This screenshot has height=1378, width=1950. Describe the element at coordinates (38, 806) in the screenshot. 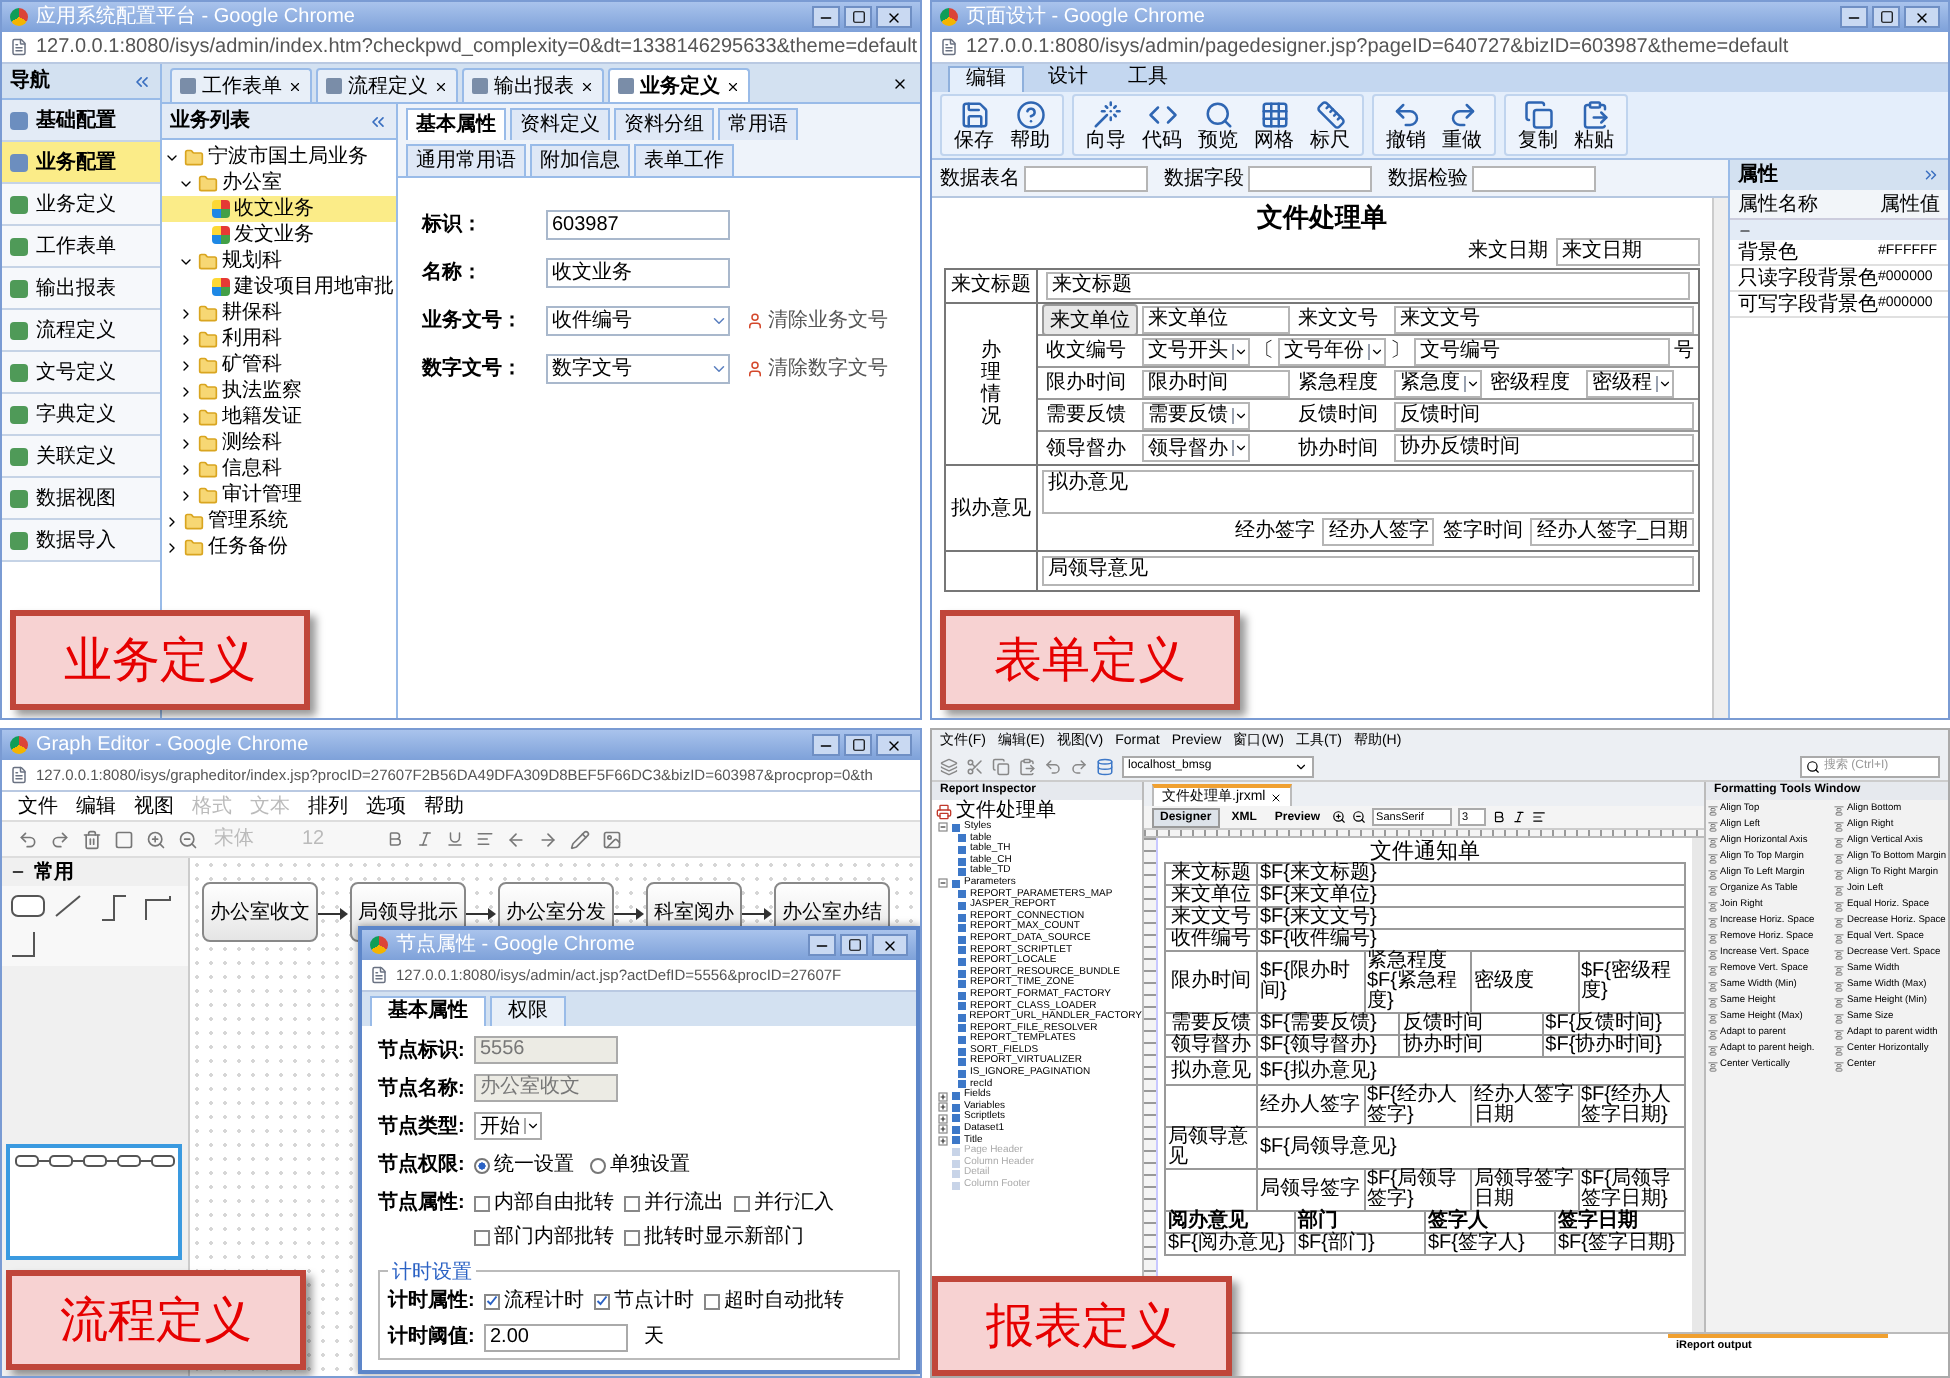

I see `menu-item: 文件` at that location.